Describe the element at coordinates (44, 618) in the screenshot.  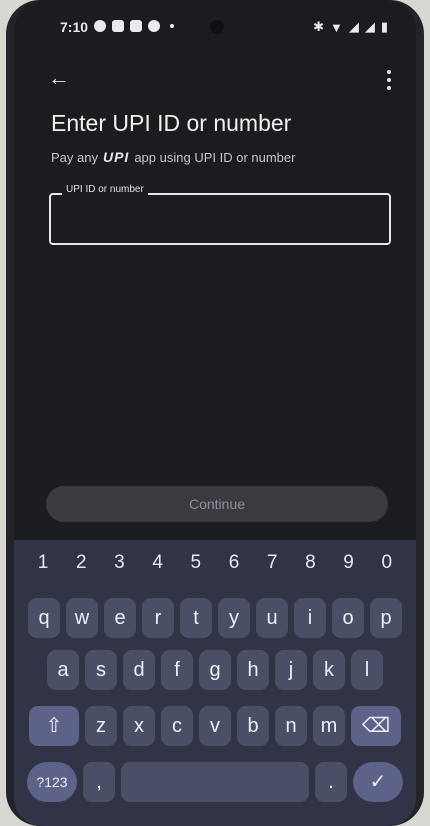
I see `key-q: q` at that location.